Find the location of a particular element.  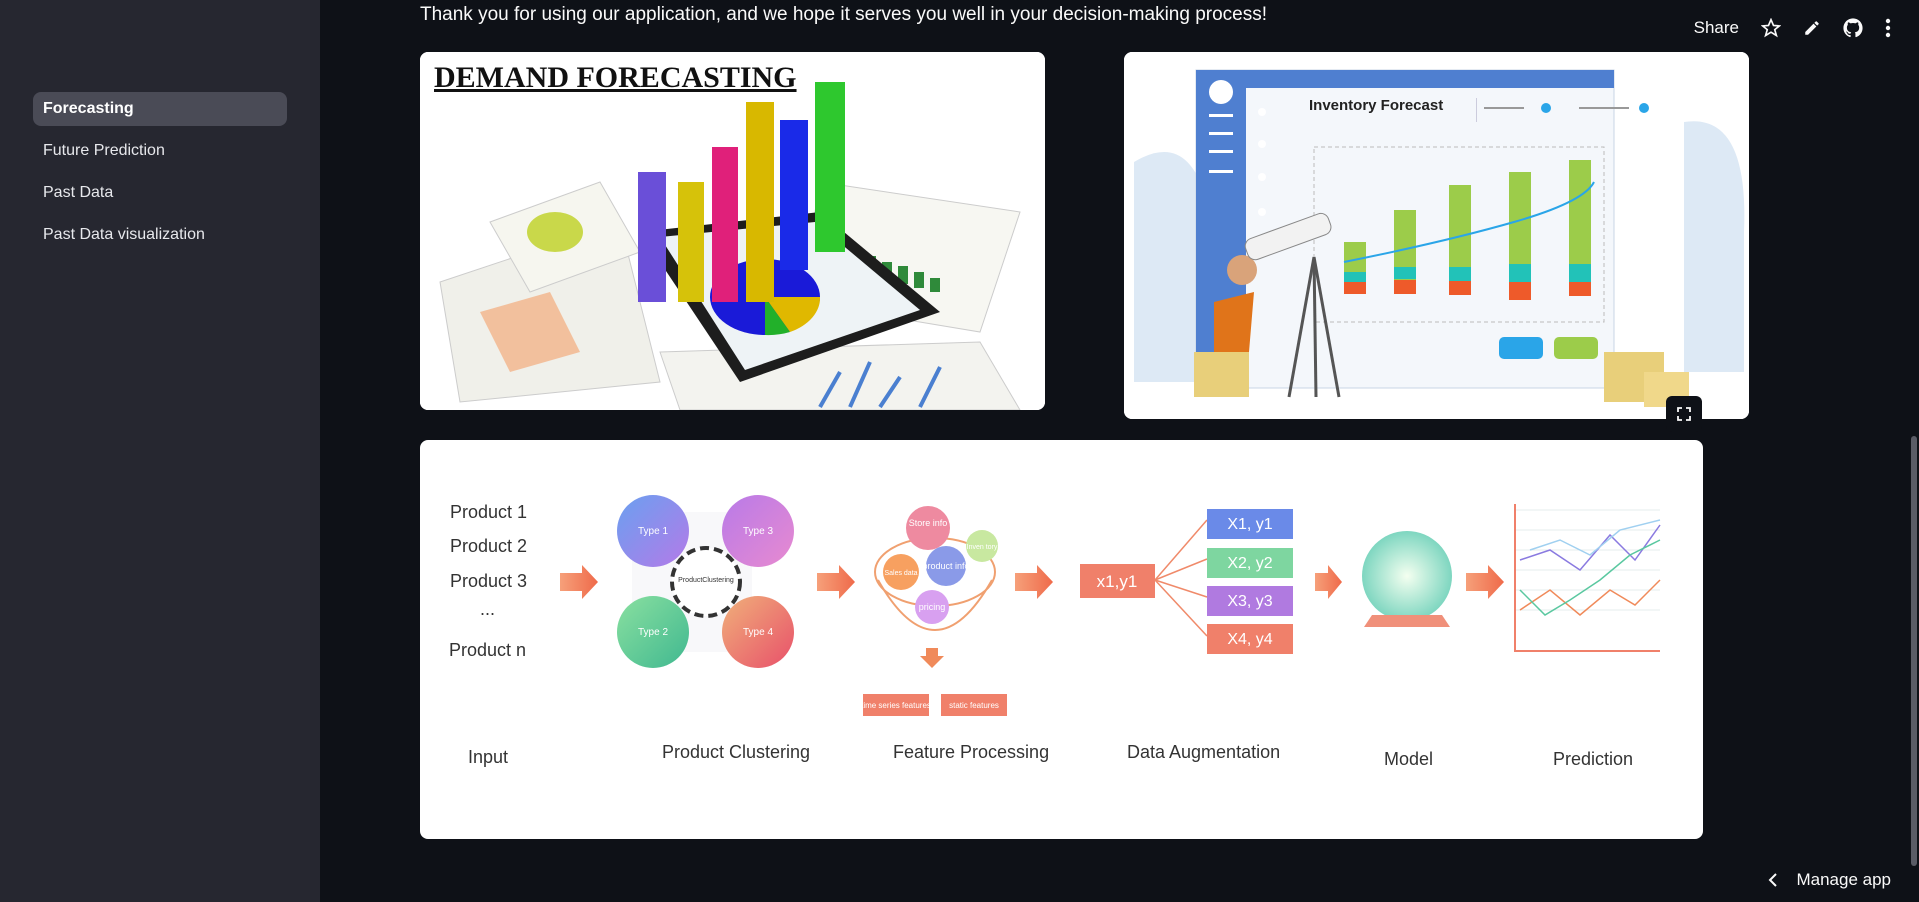

feature-output-label: time series features is located at coordinates (896, 705).